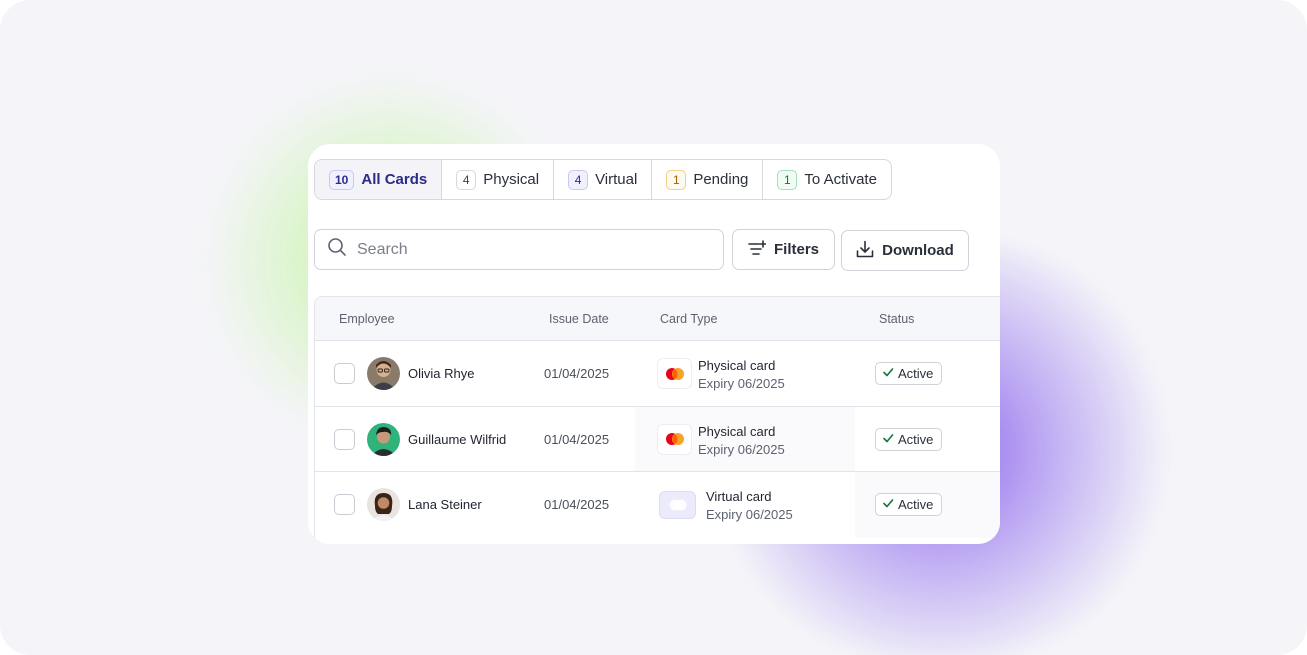 The height and width of the screenshot is (655, 1307). I want to click on column-status: Status, so click(896, 319).